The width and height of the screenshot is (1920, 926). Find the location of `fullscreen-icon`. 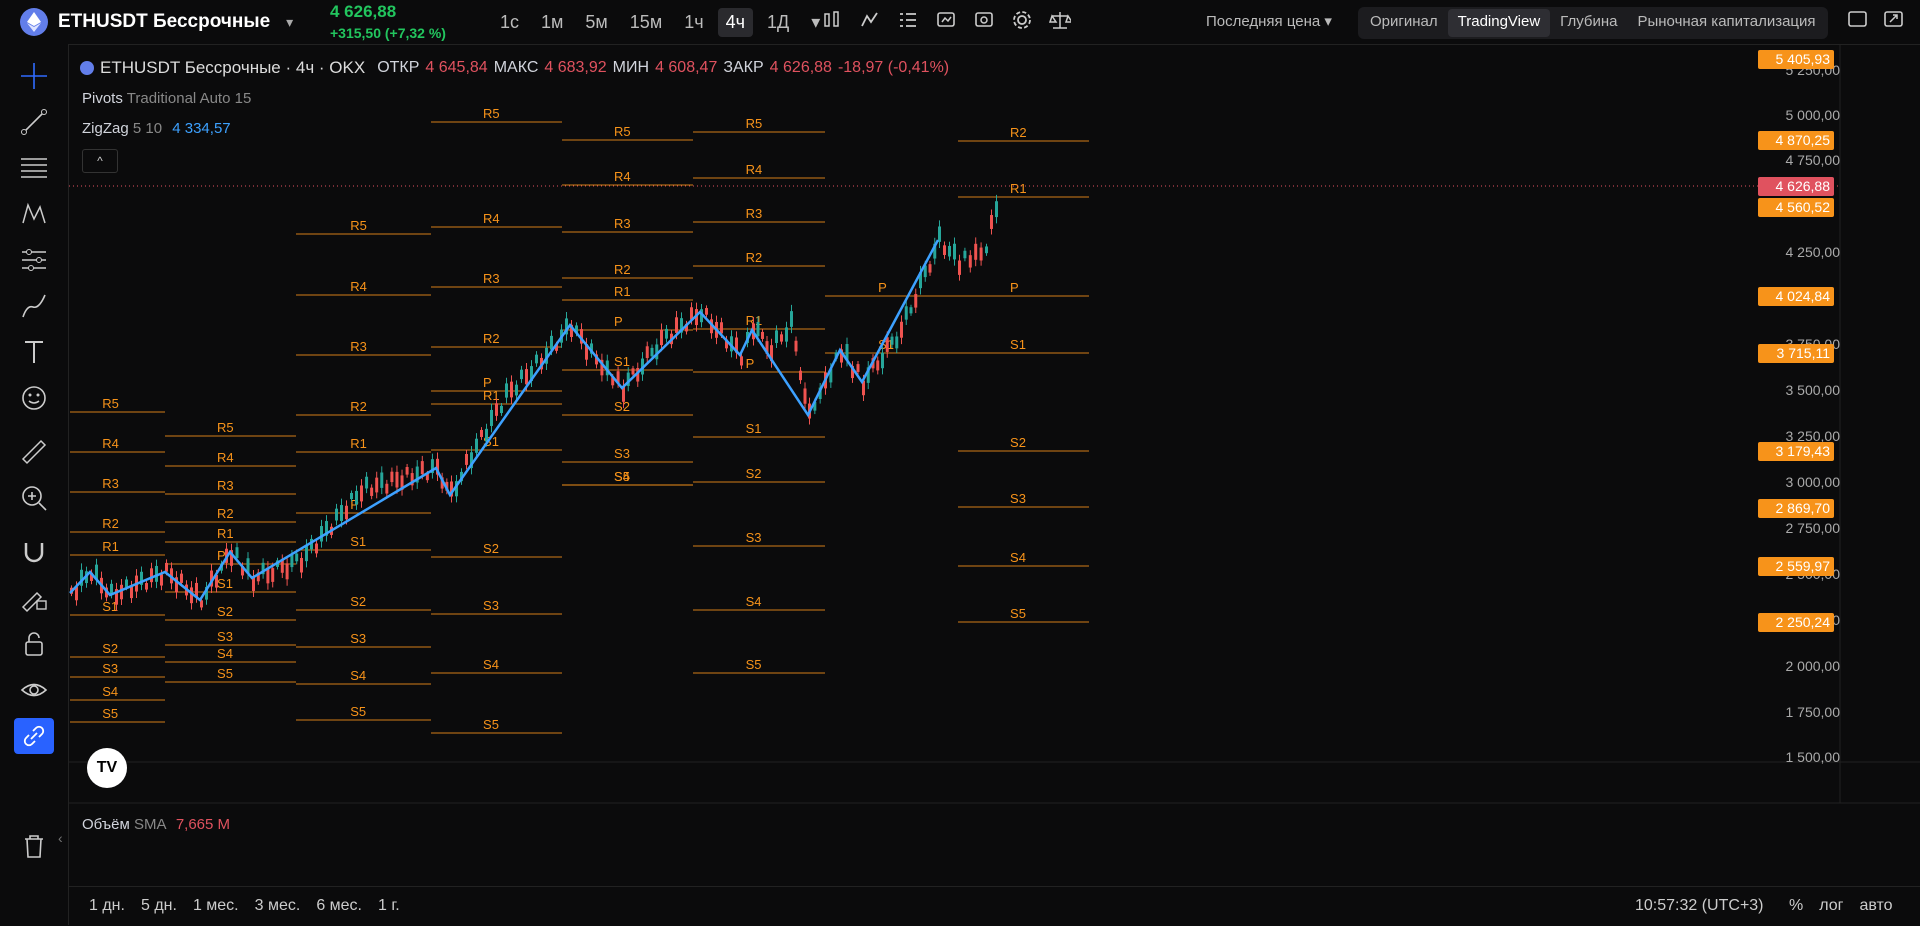

fullscreen-icon is located at coordinates (1894, 20).